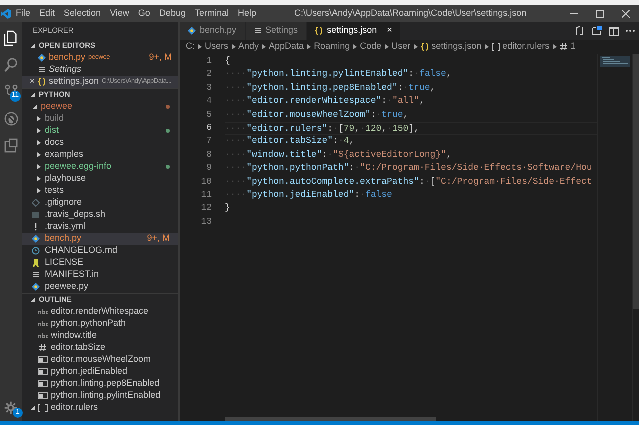  What do you see at coordinates (43, 360) in the screenshot?
I see `toggle-icon` at bounding box center [43, 360].